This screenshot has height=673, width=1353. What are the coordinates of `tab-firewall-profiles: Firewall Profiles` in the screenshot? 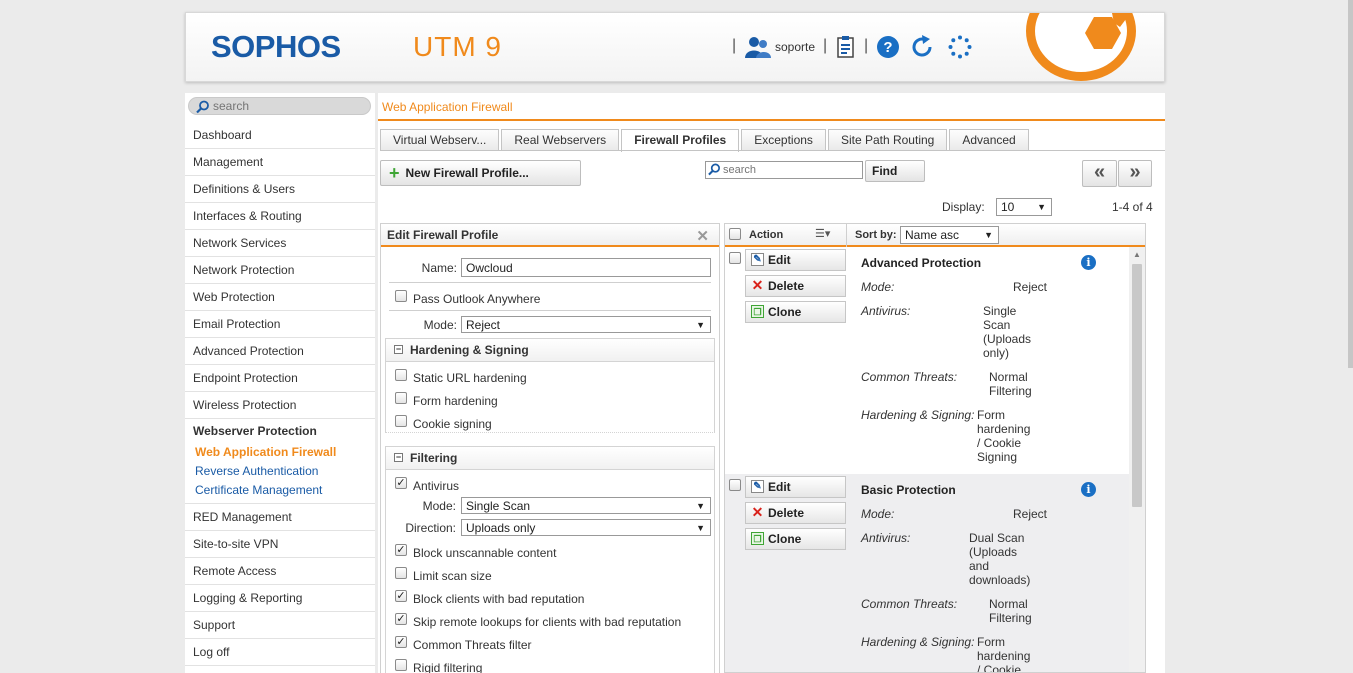 It's located at (680, 140).